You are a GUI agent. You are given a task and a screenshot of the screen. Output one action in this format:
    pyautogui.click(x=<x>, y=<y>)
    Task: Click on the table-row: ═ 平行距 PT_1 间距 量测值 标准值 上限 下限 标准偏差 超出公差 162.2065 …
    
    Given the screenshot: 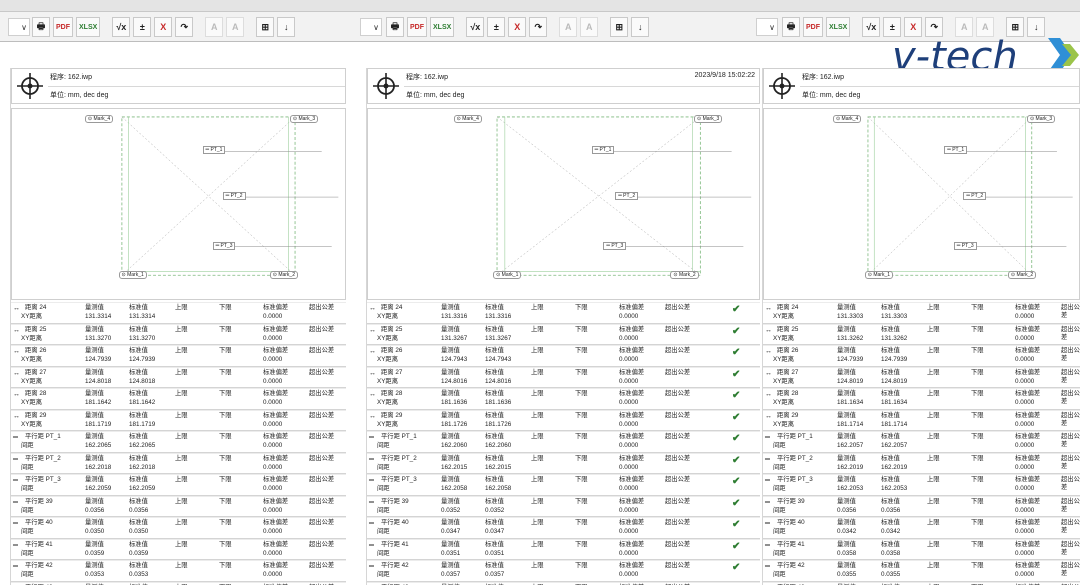 What is the action you would take?
    pyautogui.click(x=178, y=442)
    